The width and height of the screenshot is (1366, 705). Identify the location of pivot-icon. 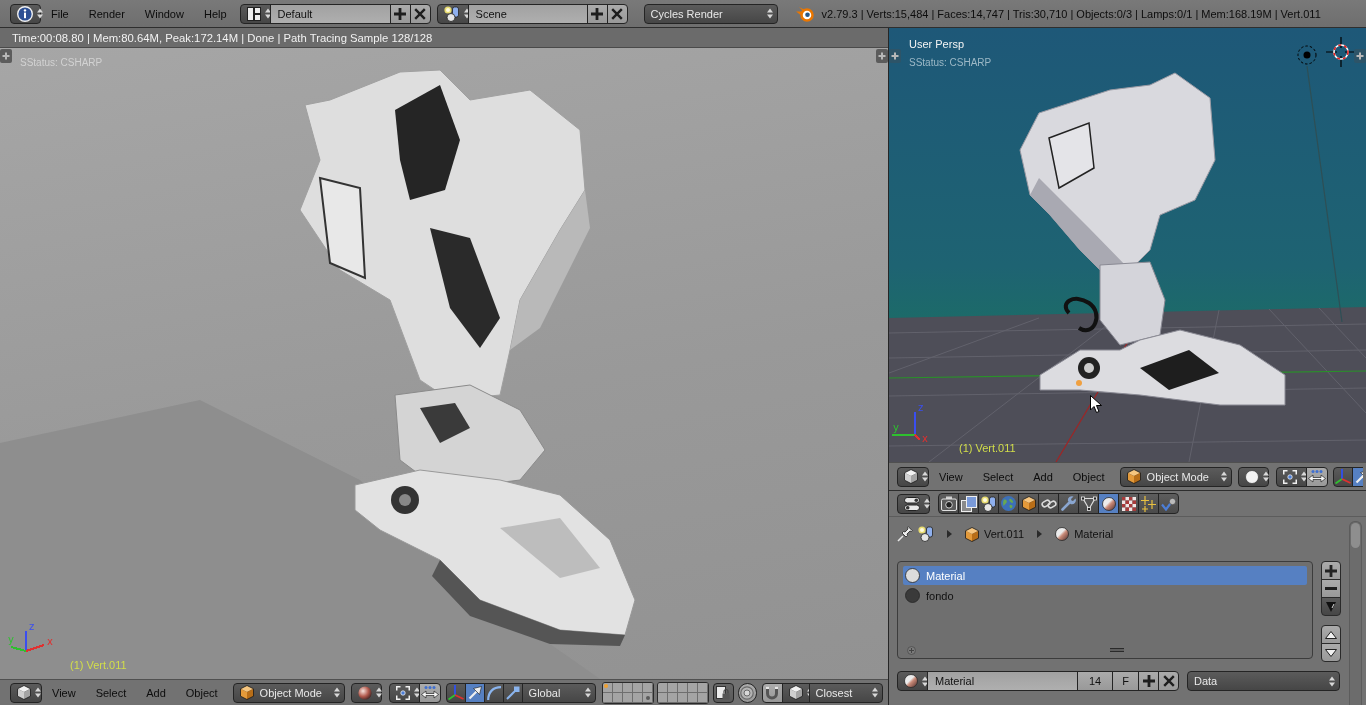
(402, 692).